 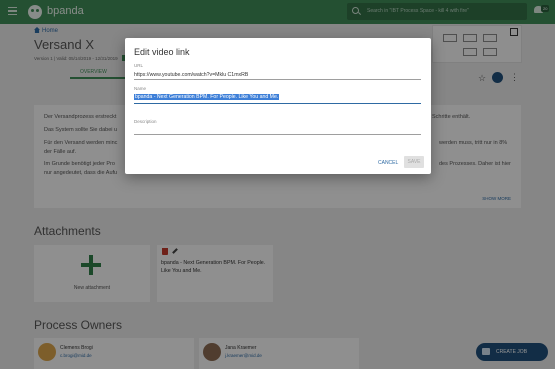 I want to click on save-button: SAVE, so click(x=414, y=162).